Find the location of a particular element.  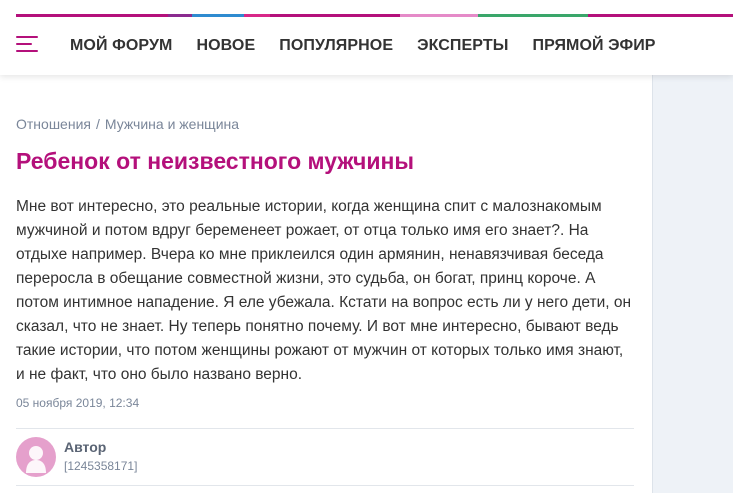

author-block: Автор [1245358171] is located at coordinates (216, 457).